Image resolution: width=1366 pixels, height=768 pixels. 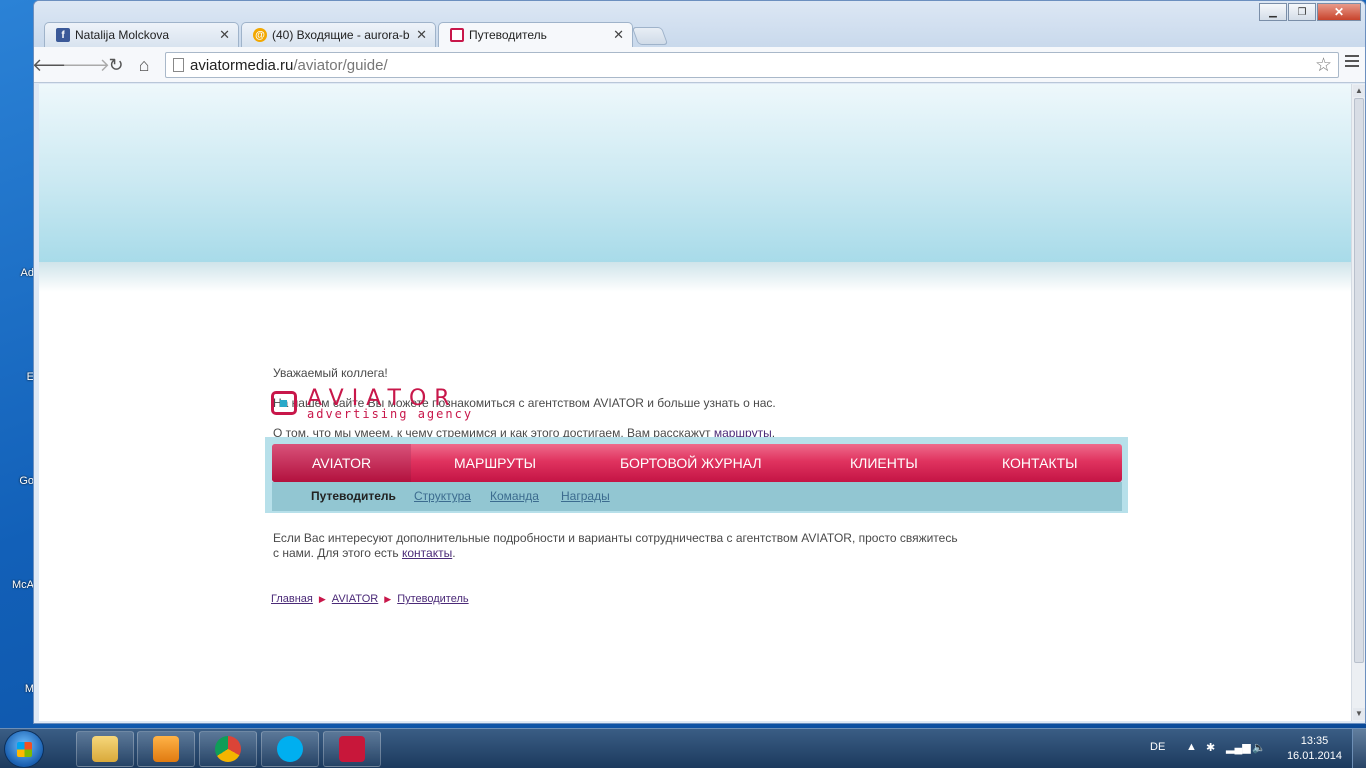 I want to click on breadcrumb-home: Главная, so click(x=292, y=599).